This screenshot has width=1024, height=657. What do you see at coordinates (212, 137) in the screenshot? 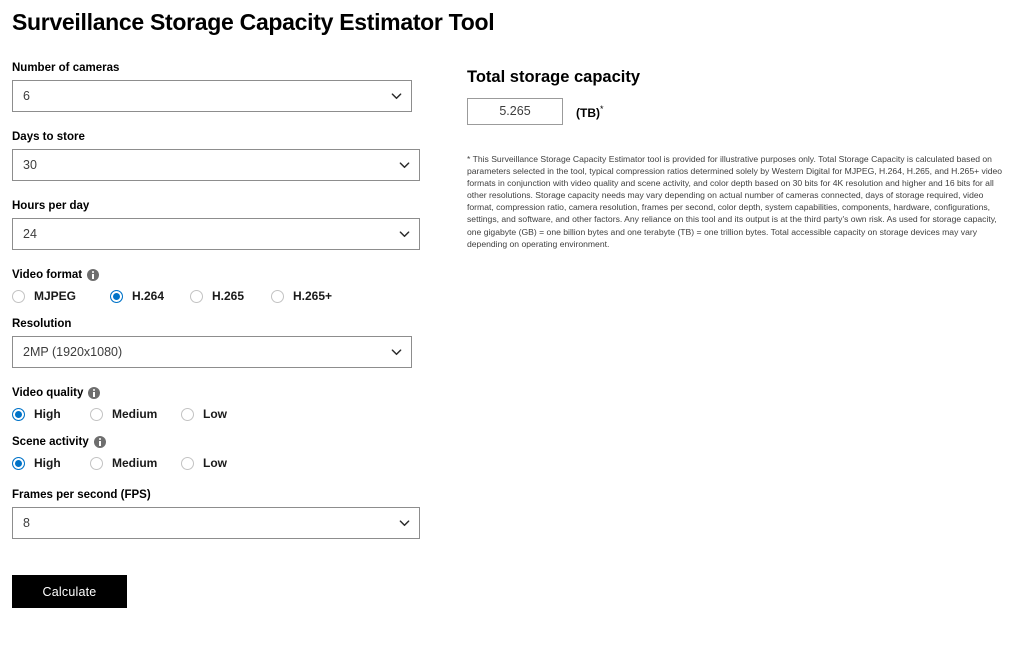
I see `label-days-to-store: Days to store` at bounding box center [212, 137].